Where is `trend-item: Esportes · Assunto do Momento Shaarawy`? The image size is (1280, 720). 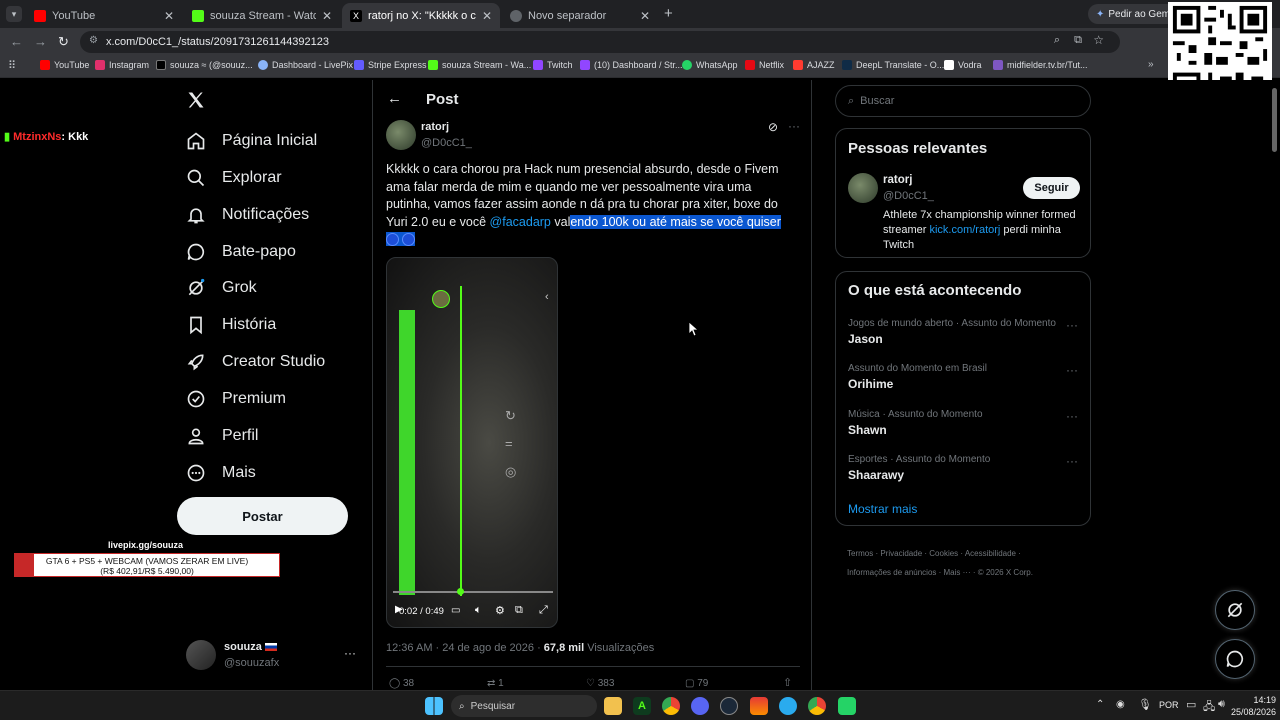
trend-item: Esportes · Assunto do Momento Shaarawy is located at coordinates (963, 468).